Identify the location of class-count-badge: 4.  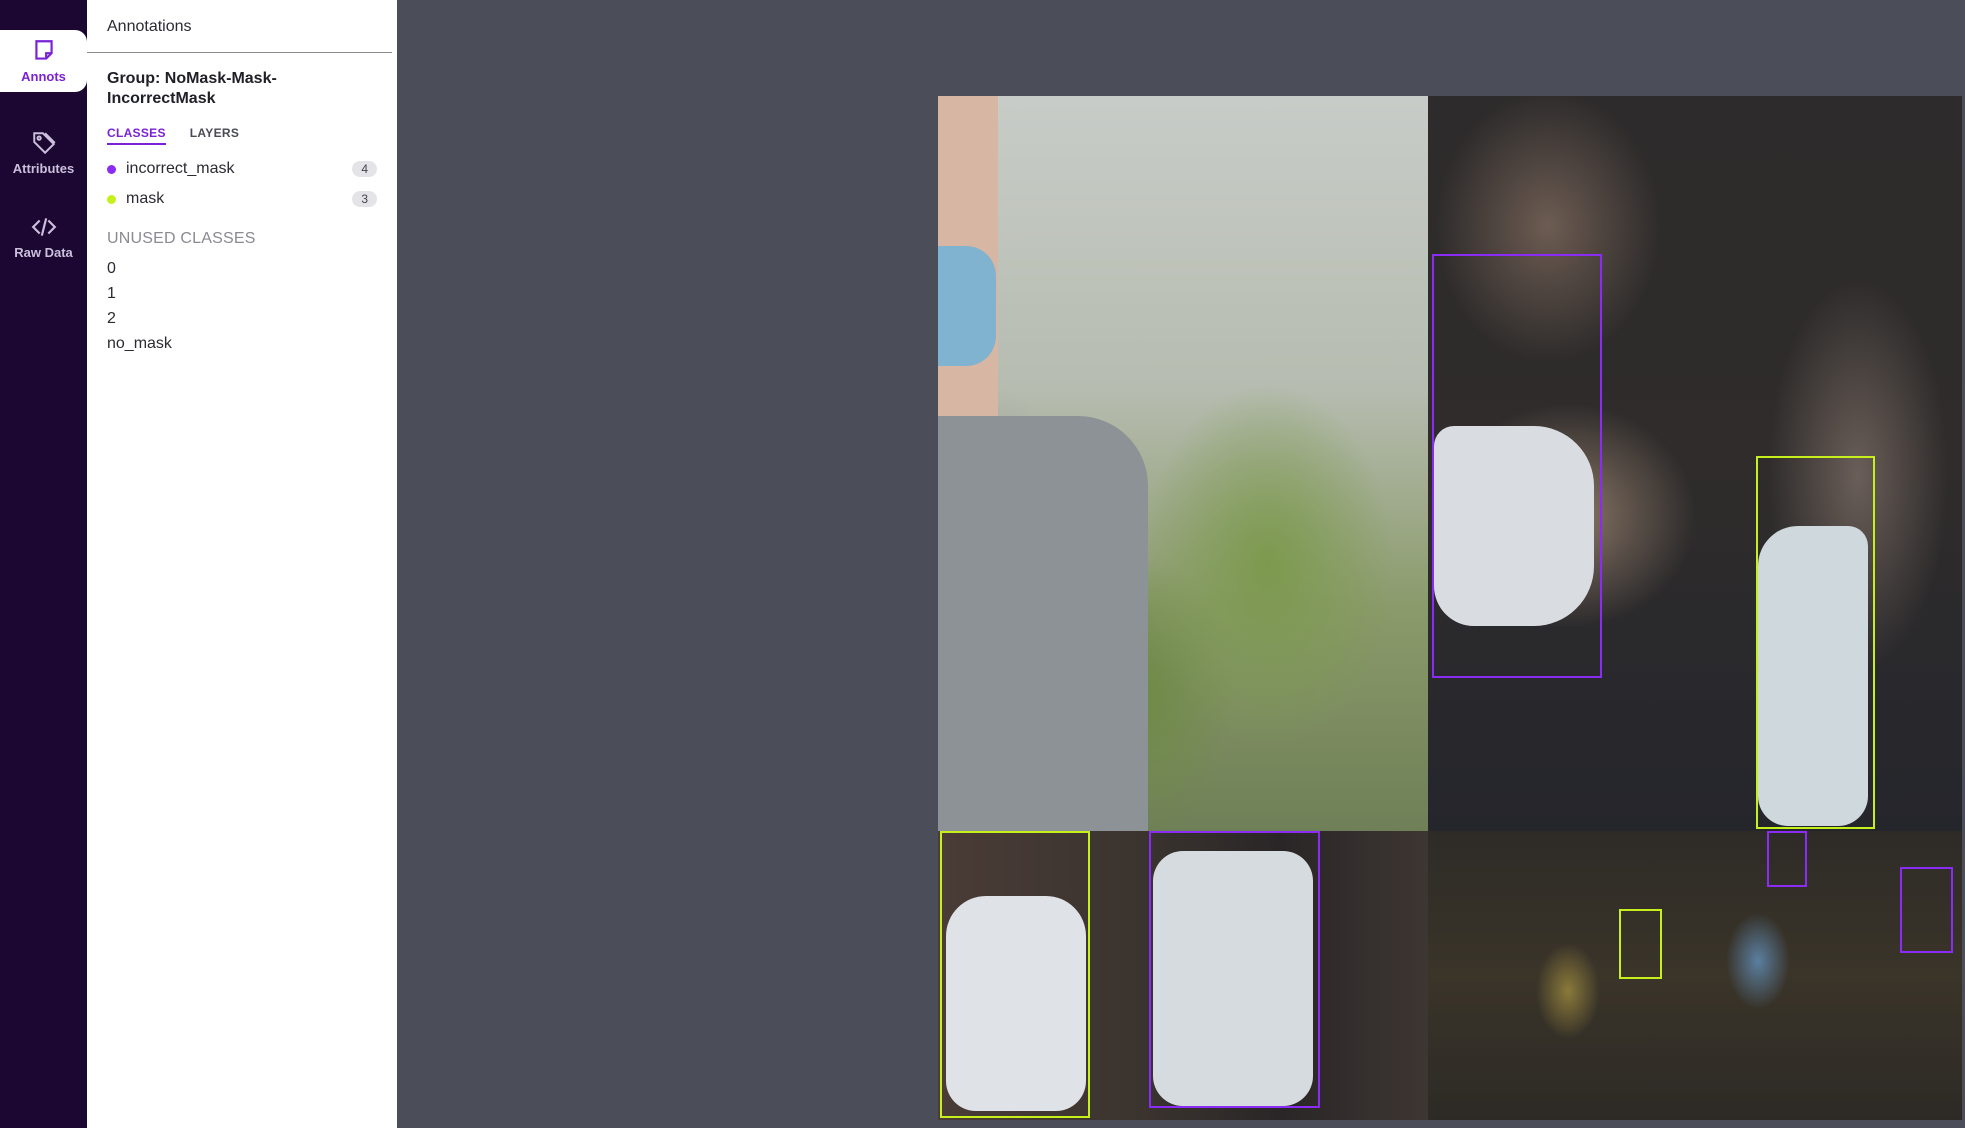
(364, 169).